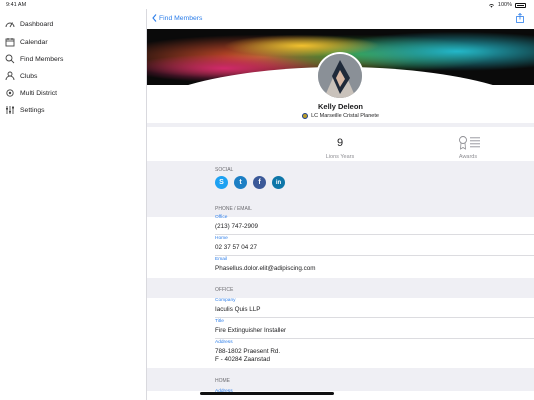 This screenshot has height=400, width=534. What do you see at coordinates (9, 76) in the screenshot?
I see `clubs-icon` at bounding box center [9, 76].